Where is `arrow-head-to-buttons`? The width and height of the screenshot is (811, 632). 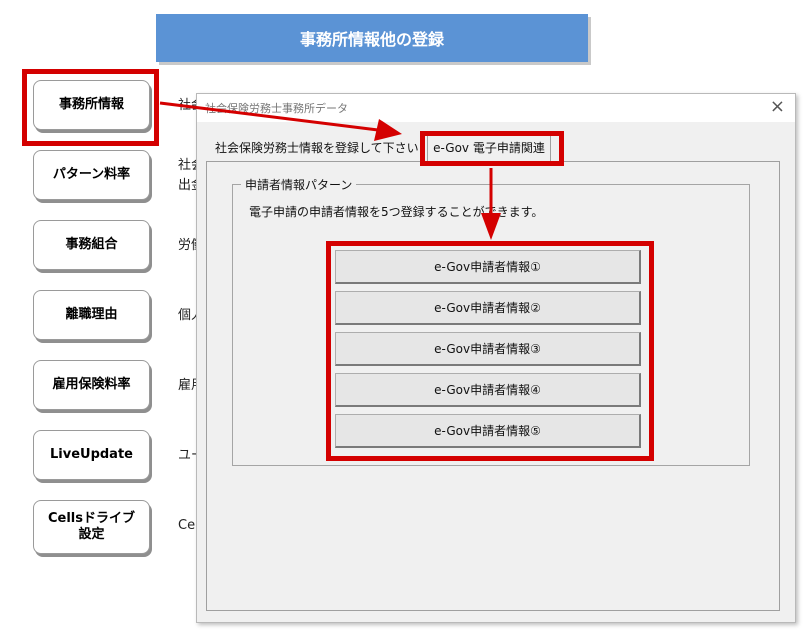 arrow-head-to-buttons is located at coordinates (491, 226).